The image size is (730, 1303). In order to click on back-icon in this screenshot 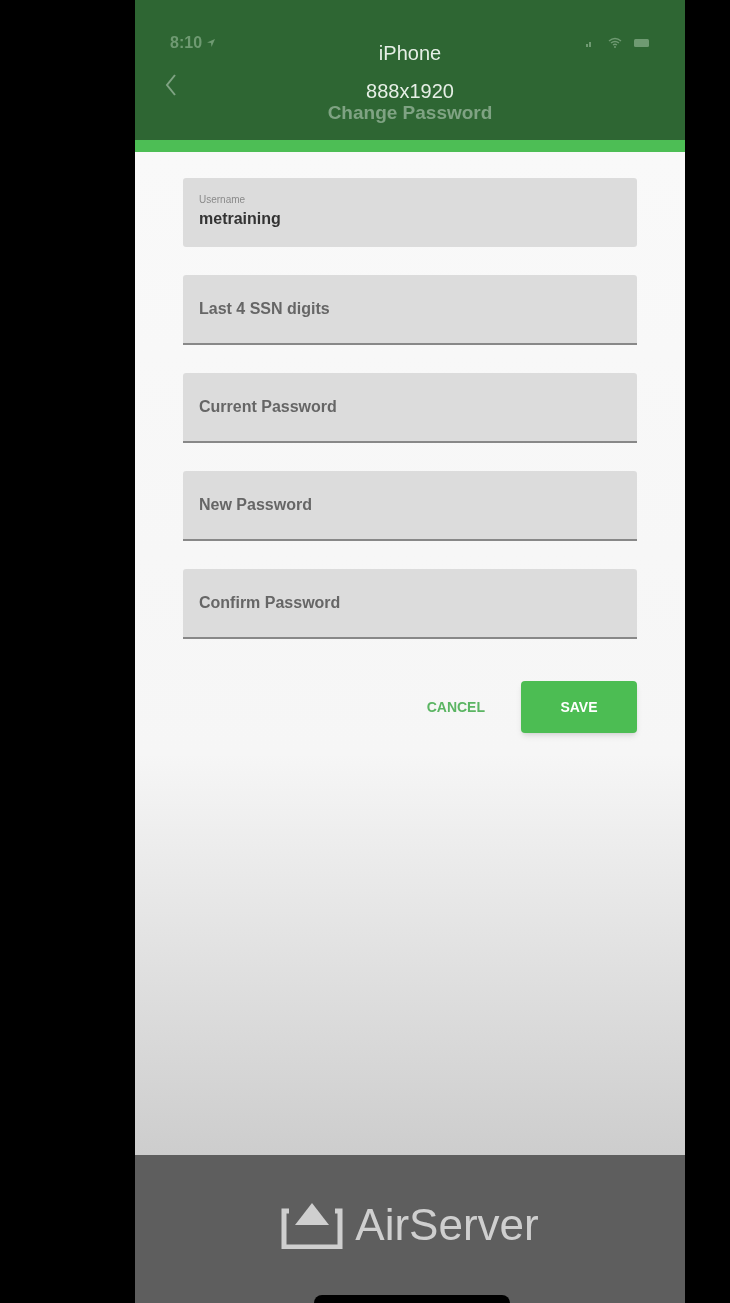, I will do `click(171, 85)`.